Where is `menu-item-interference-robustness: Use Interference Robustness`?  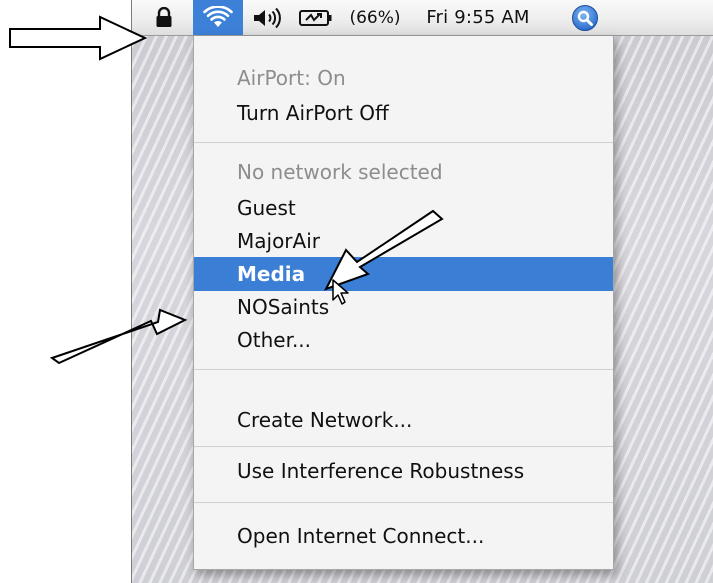
menu-item-interference-robustness: Use Interference Robustness is located at coordinates (403, 471).